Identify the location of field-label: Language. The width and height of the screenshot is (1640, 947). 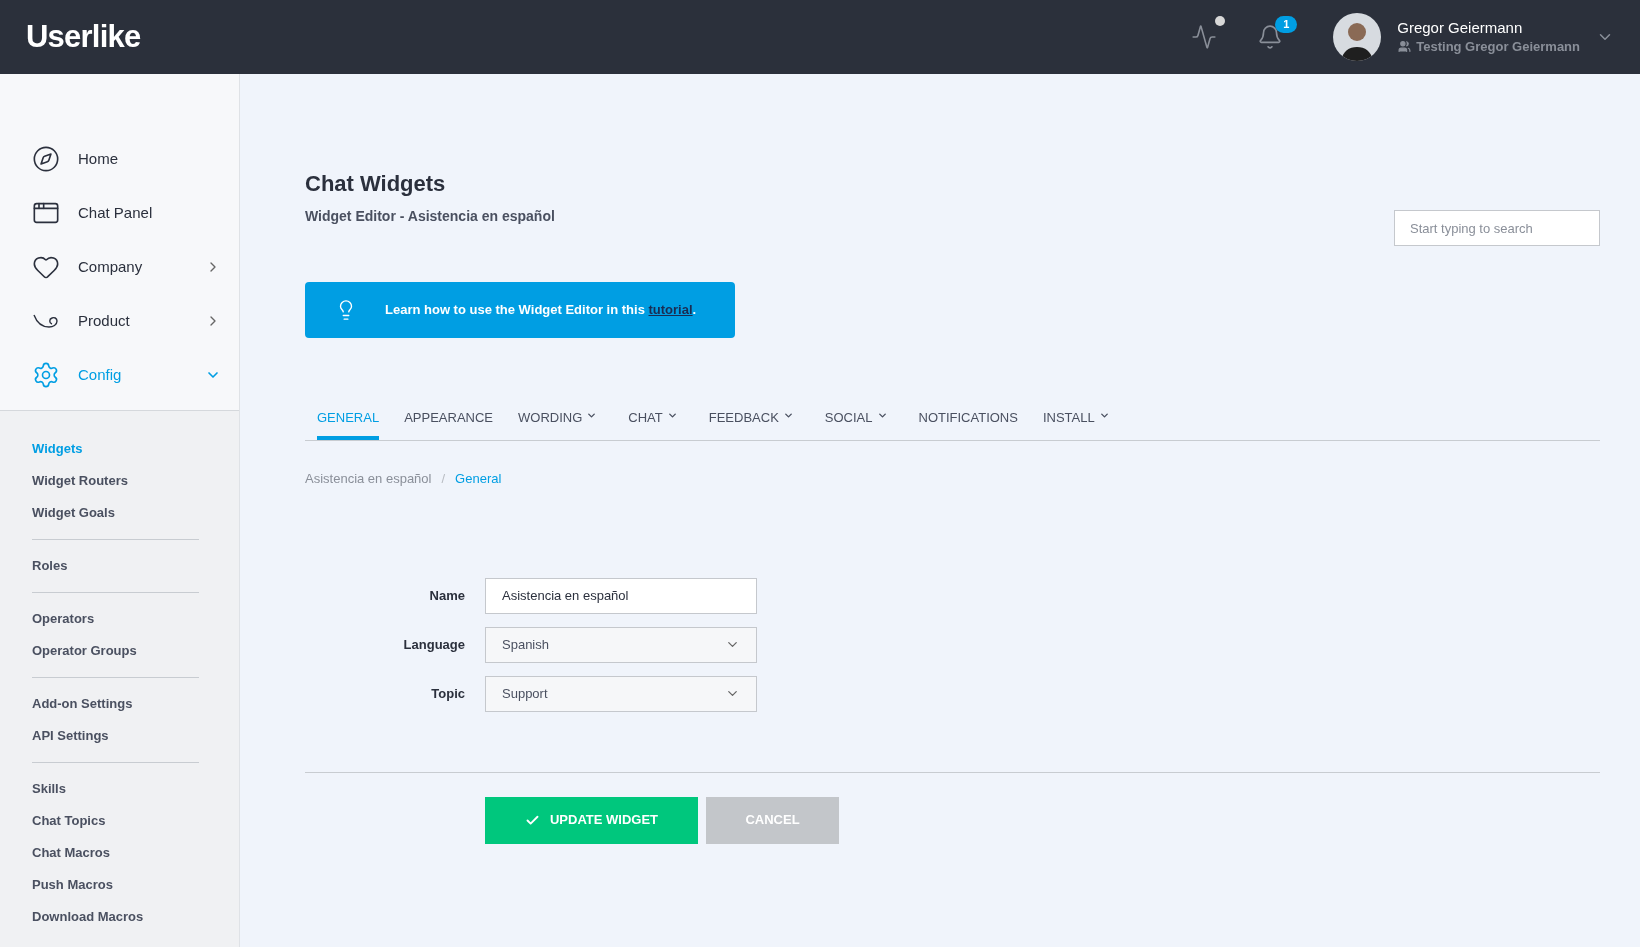
(434, 644).